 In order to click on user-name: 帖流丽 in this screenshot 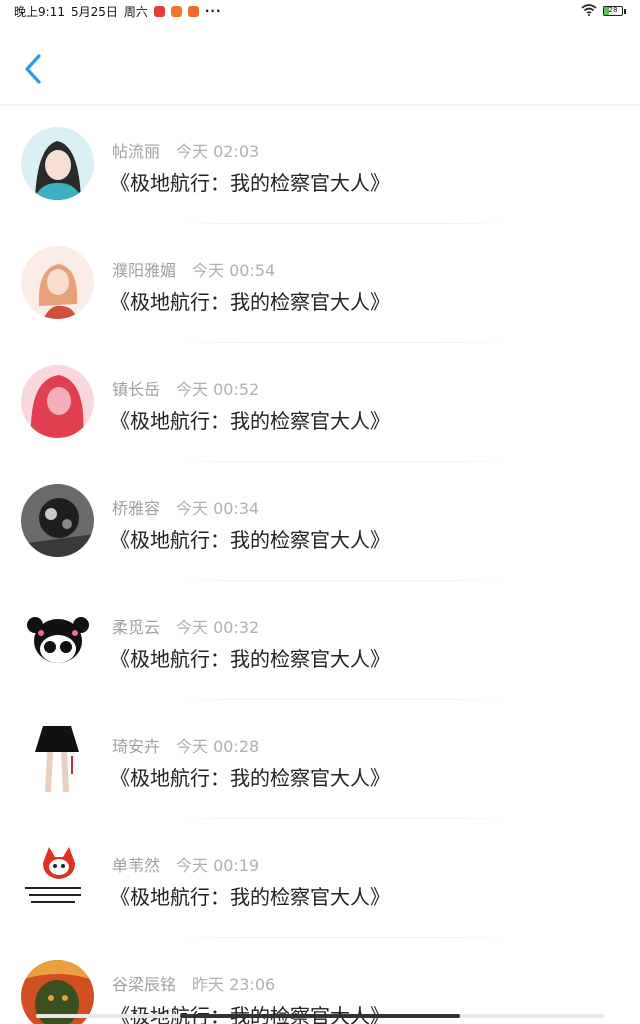, I will do `click(136, 150)`.